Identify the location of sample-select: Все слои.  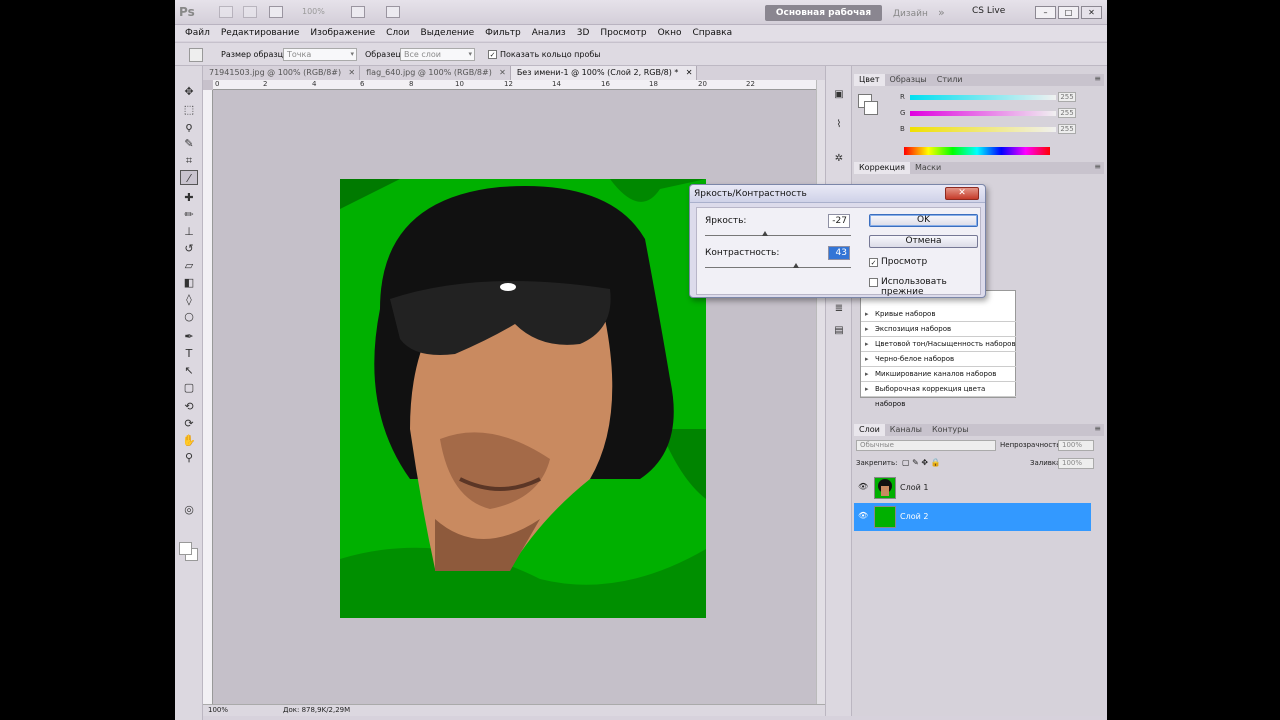
(437, 54).